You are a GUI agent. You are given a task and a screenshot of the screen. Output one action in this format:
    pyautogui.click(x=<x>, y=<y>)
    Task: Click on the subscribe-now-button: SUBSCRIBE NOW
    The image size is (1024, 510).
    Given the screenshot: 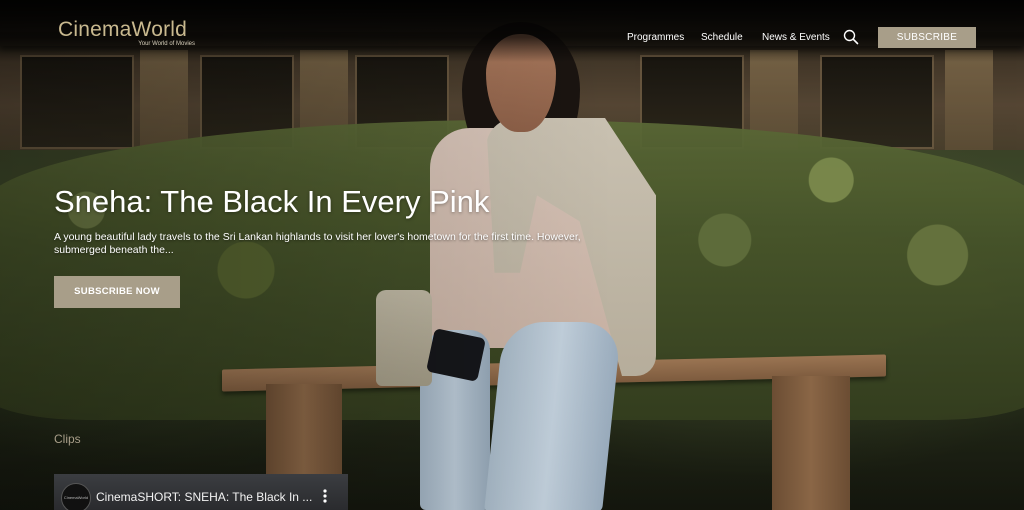 What is the action you would take?
    pyautogui.click(x=117, y=292)
    